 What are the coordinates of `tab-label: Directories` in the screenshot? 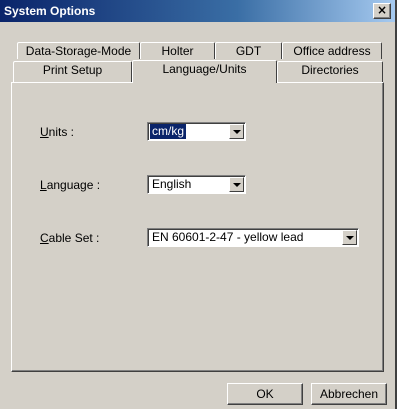 It's located at (330, 70).